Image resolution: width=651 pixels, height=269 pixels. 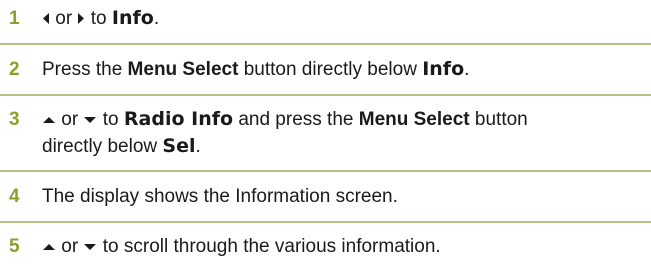 What do you see at coordinates (14, 246) in the screenshot?
I see `step-number: 5` at bounding box center [14, 246].